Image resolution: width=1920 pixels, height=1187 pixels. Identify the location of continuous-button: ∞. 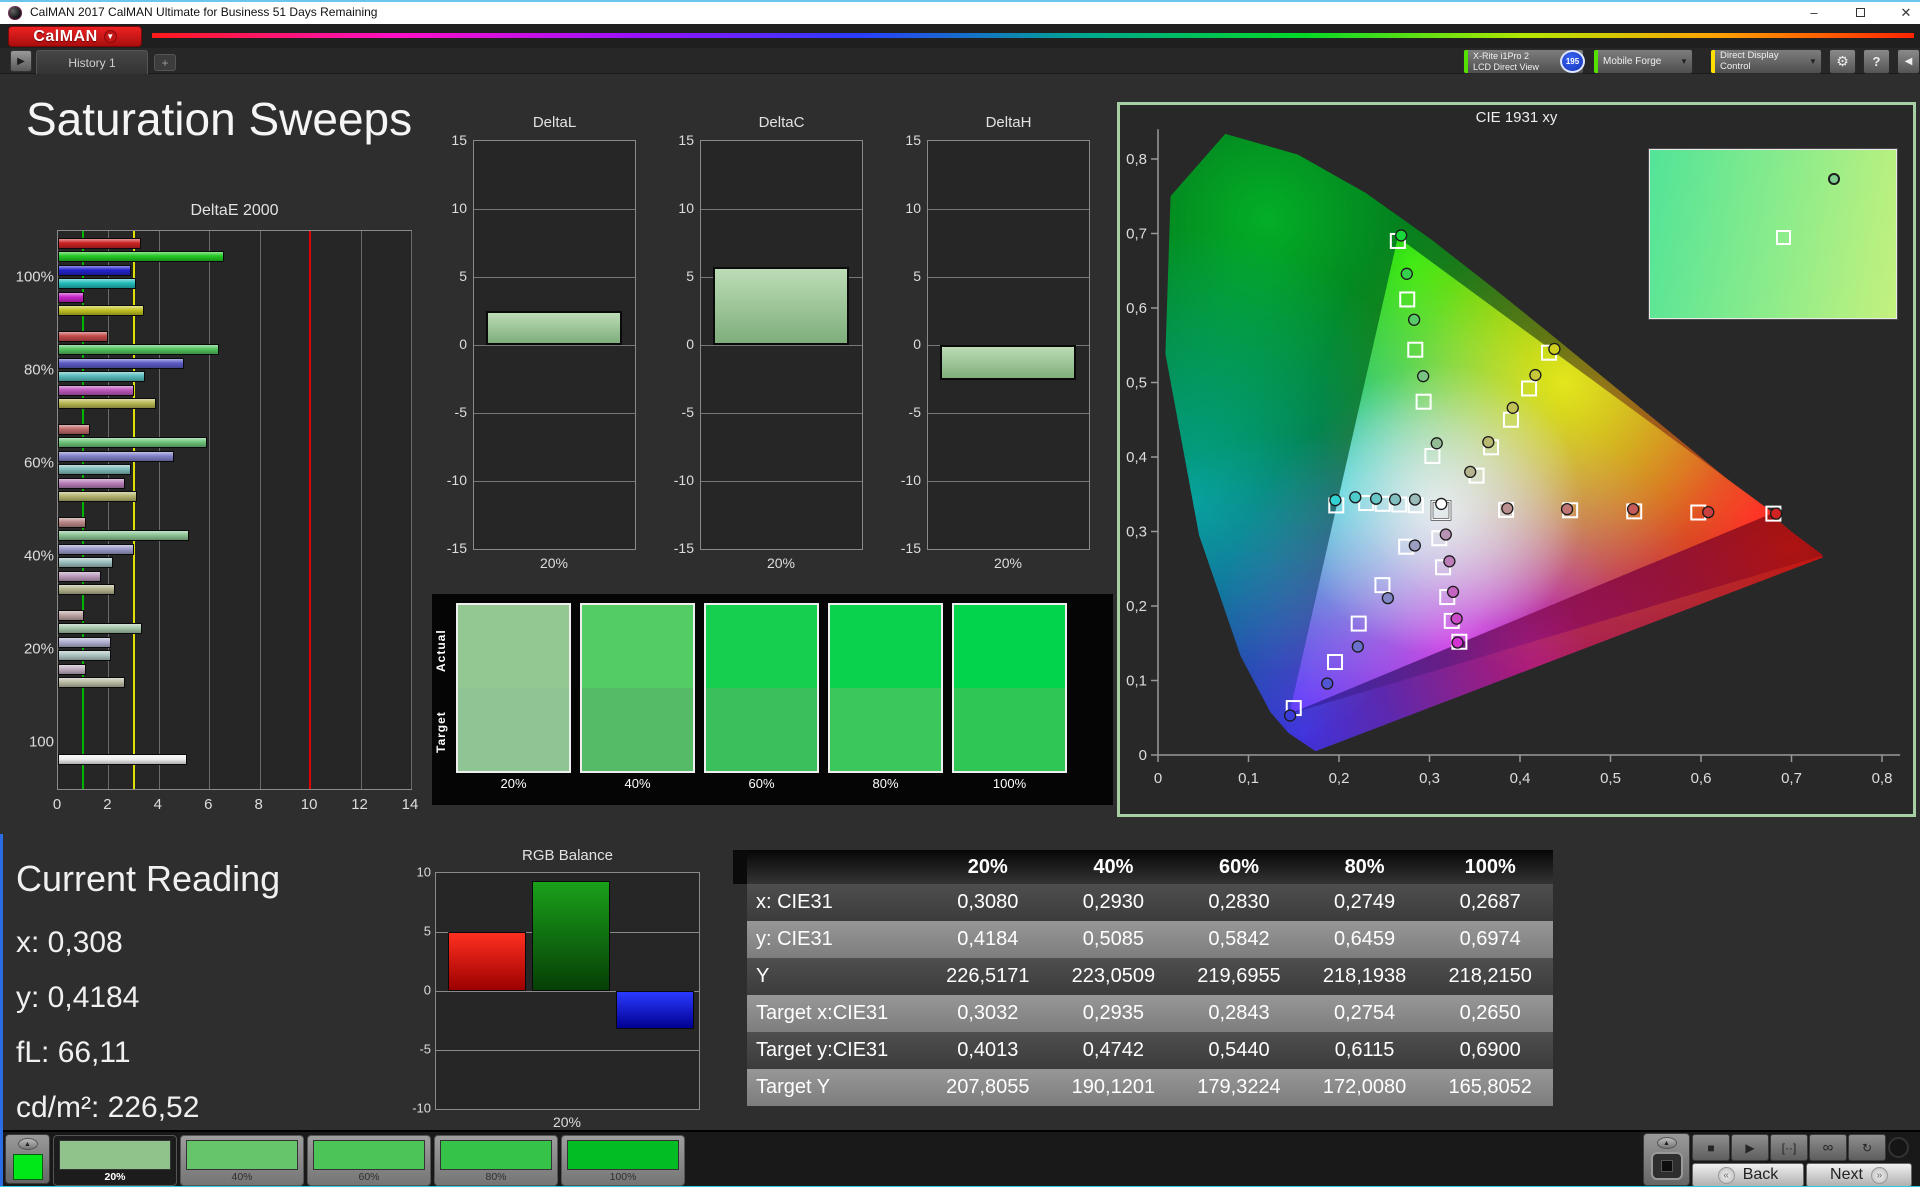
(1828, 1147).